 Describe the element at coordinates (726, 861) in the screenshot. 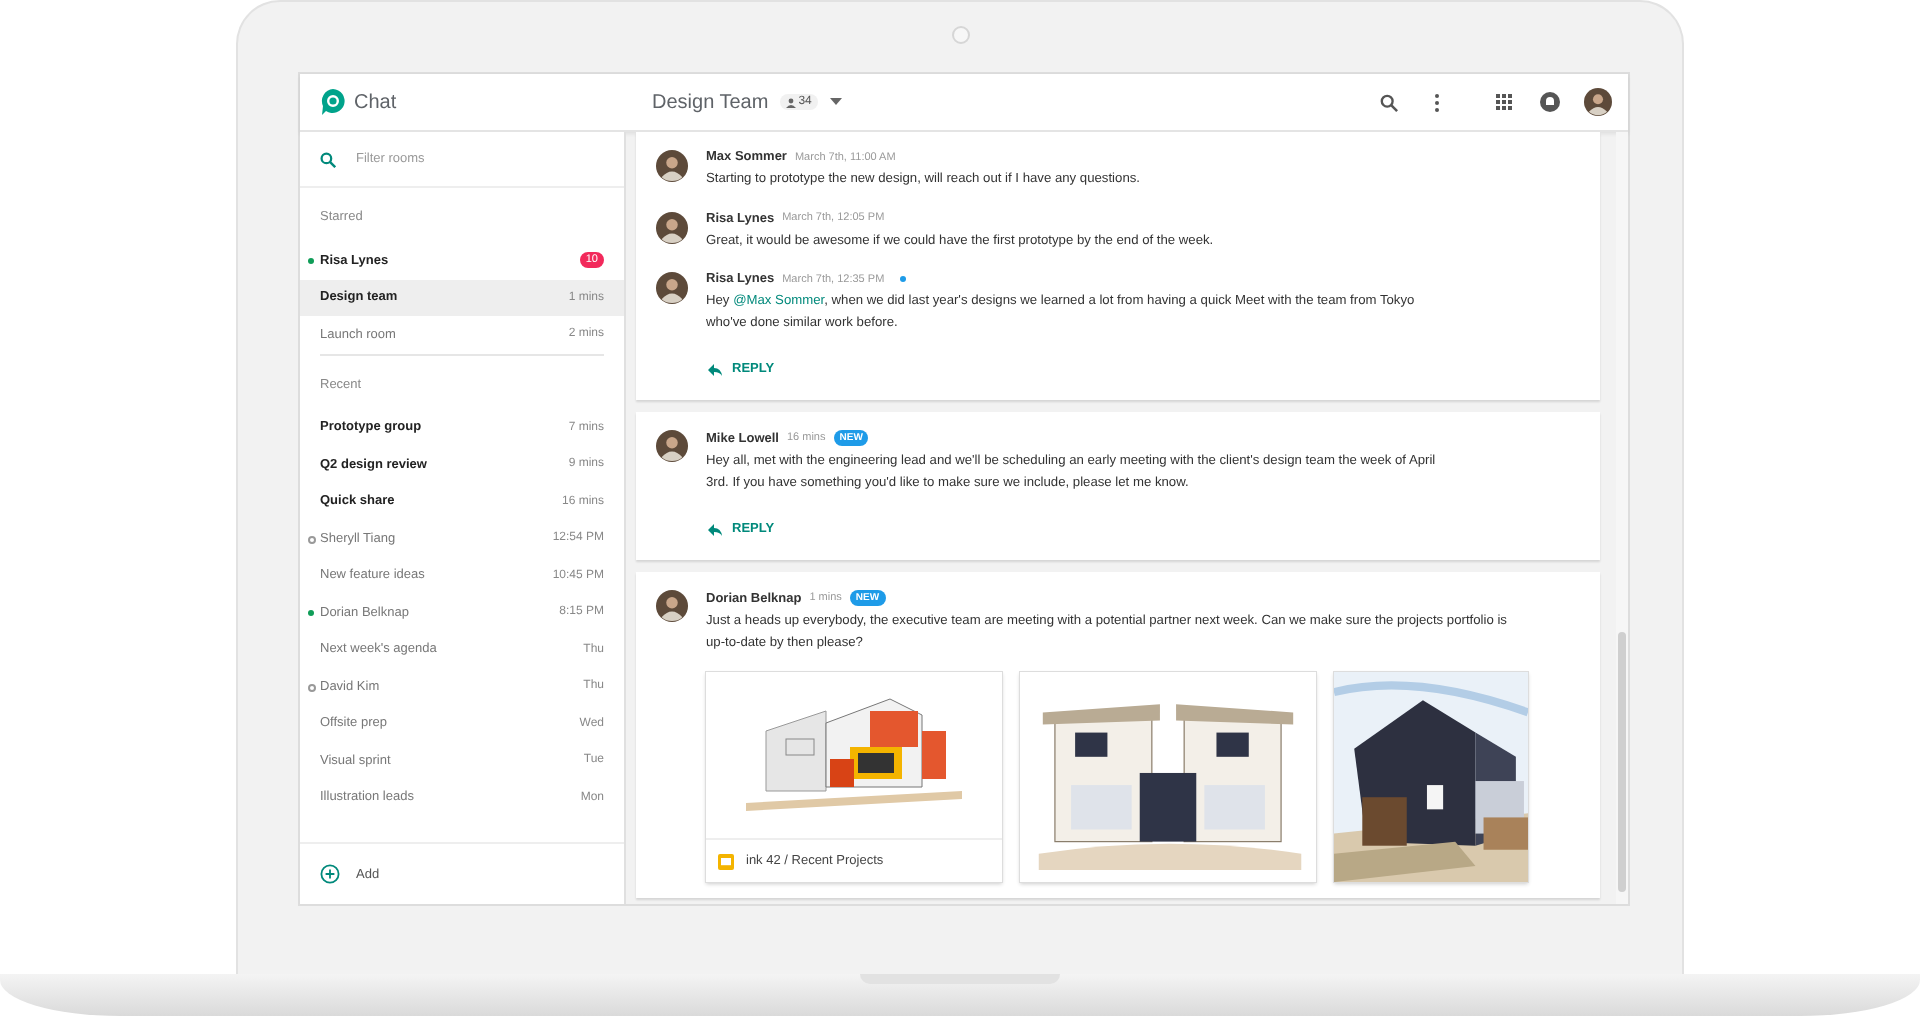

I see `slides-icon` at that location.